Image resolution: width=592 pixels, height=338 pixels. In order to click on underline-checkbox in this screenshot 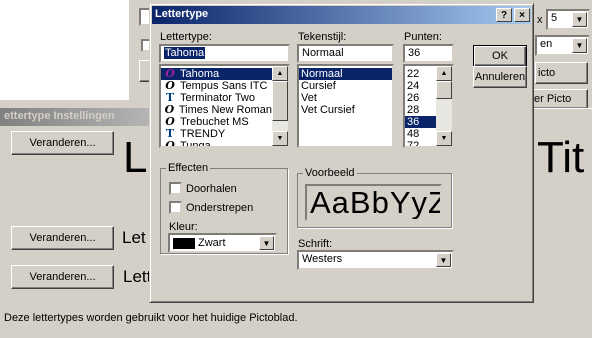, I will do `click(175, 207)`.